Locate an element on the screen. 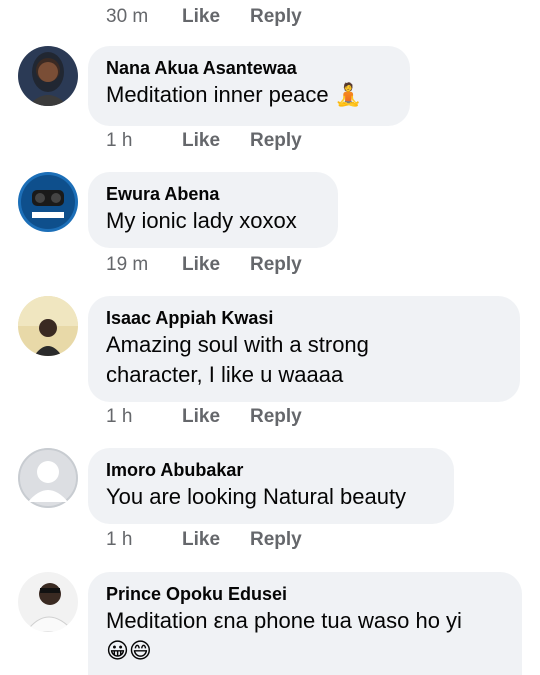 The width and height of the screenshot is (540, 675). grinning-emoji-icon: 😀😄 is located at coordinates (129, 650).